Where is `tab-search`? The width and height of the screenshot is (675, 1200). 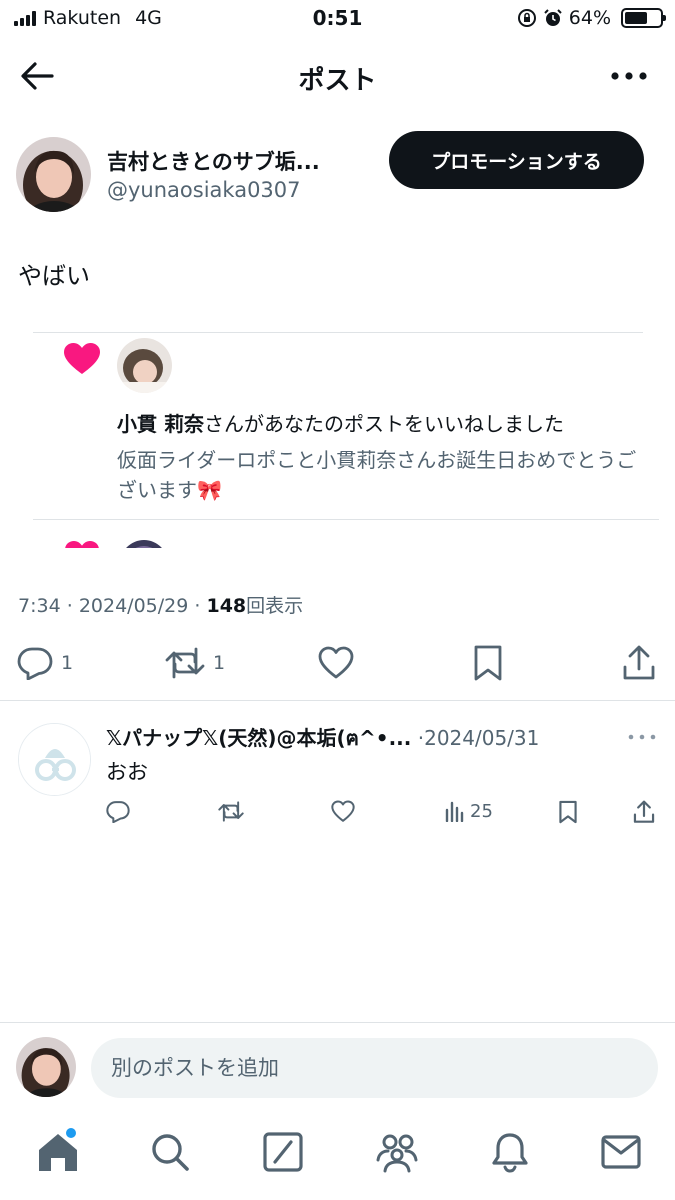 tab-search is located at coordinates (170, 1152).